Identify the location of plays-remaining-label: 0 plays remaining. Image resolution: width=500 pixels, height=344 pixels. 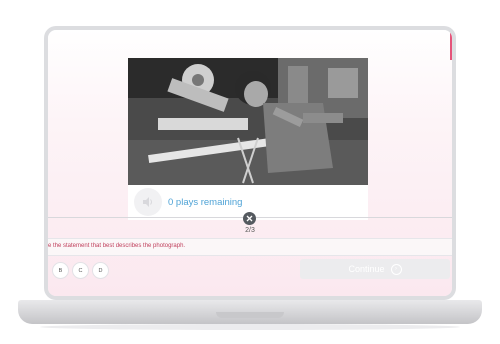
(205, 202).